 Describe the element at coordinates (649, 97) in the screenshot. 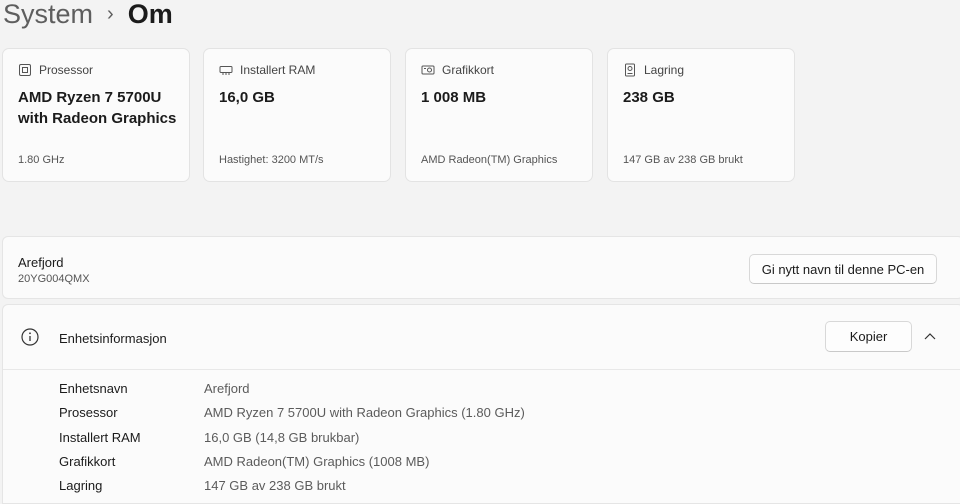

I see `storage-card-value: 238 GB` at that location.